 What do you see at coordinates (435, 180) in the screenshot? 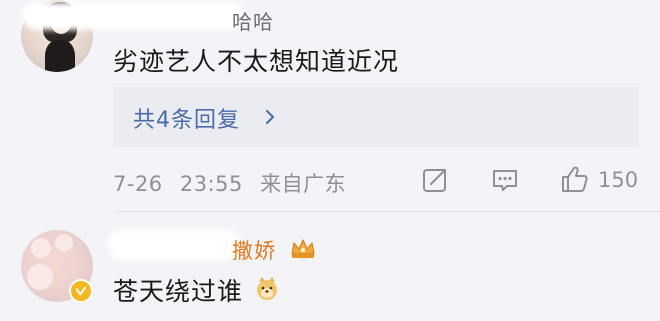
I see `share-icon` at bounding box center [435, 180].